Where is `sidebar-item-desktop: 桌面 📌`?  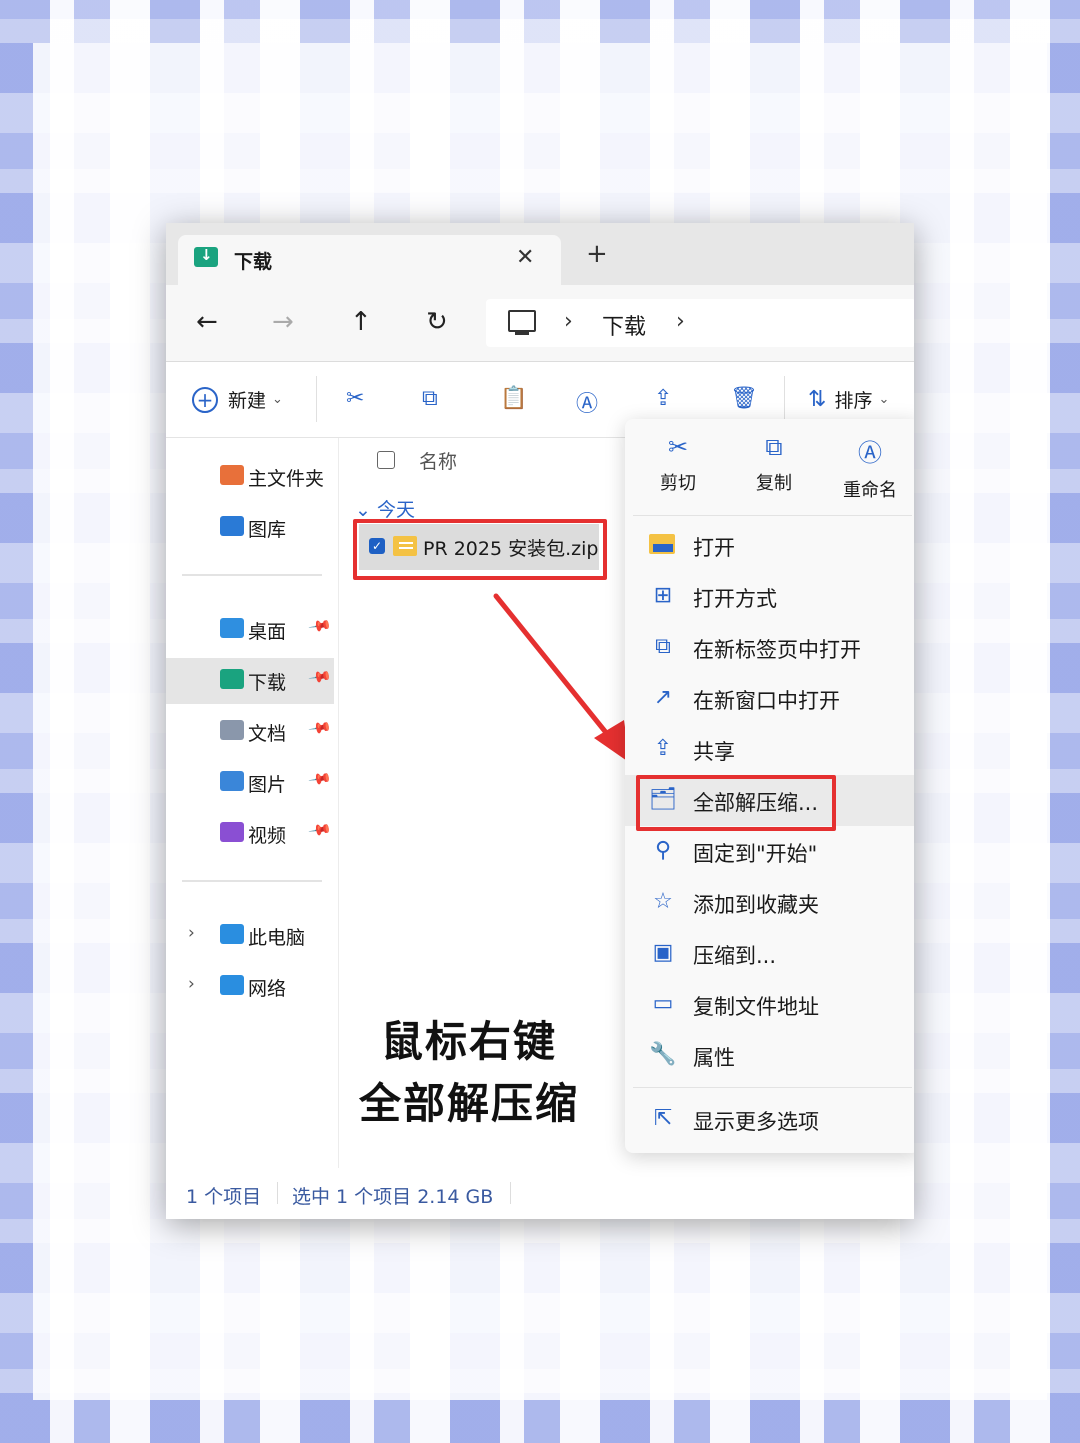 sidebar-item-desktop: 桌面 📌 is located at coordinates (250, 630).